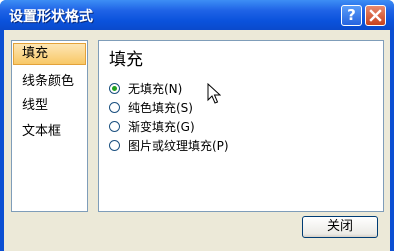 The image size is (394, 251). What do you see at coordinates (51, 17) in the screenshot?
I see `window-title: 设置形状格式` at bounding box center [51, 17].